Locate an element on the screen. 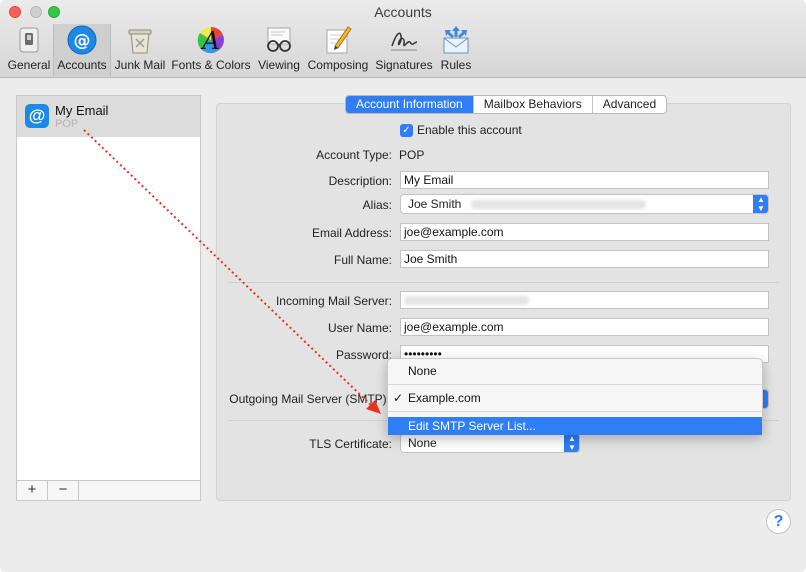  menu-item-example-com: ✓ Example.com is located at coordinates (575, 398).